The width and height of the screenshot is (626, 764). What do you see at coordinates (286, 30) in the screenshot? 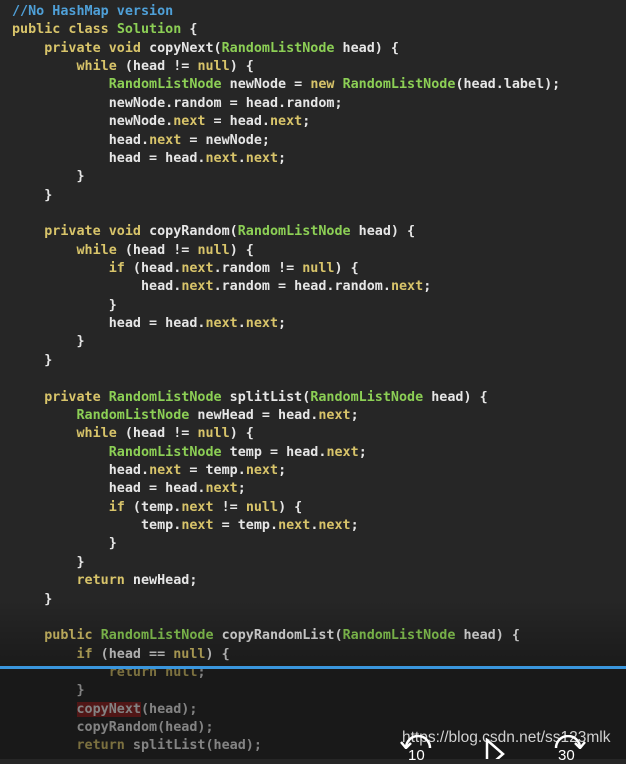
I see `code-line: public class Solution {` at bounding box center [286, 30].